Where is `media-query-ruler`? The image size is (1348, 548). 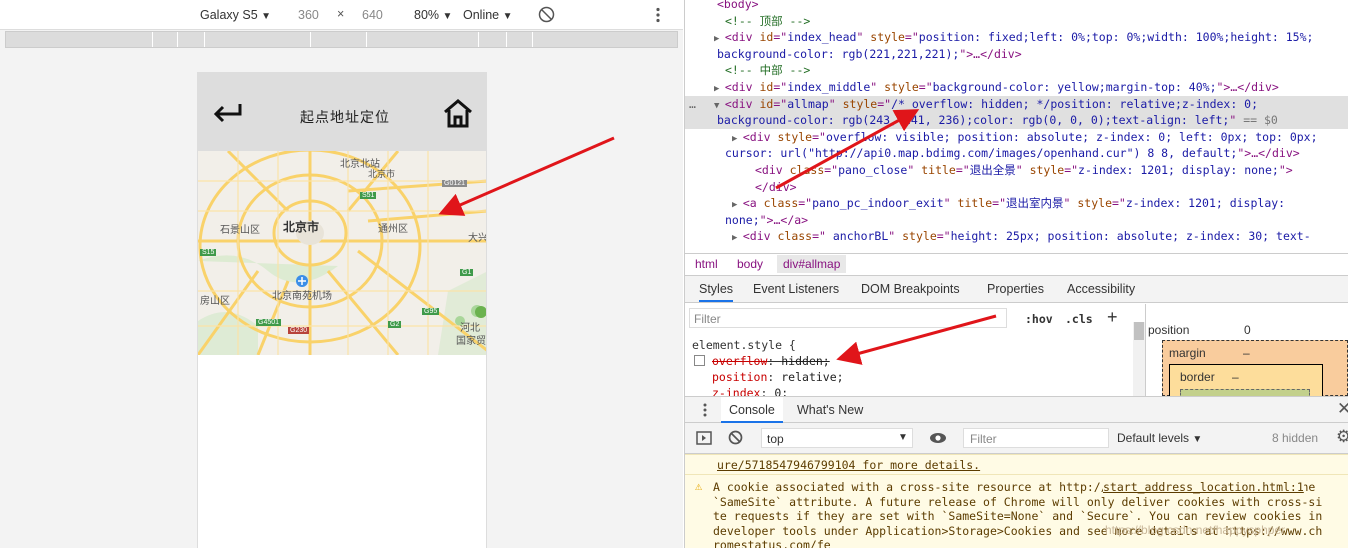 media-query-ruler is located at coordinates (341, 39).